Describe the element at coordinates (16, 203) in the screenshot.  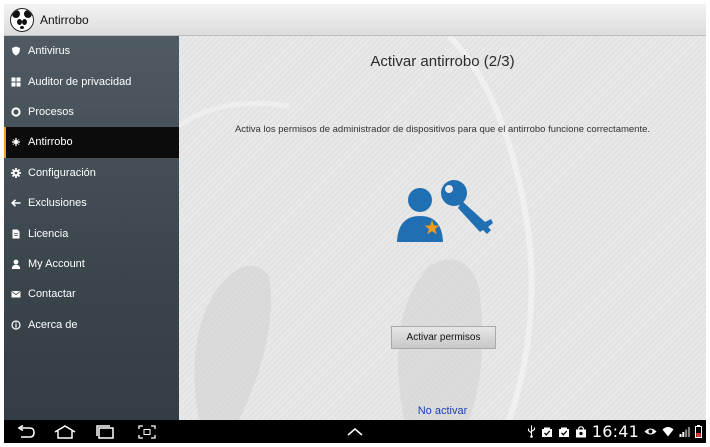
I see `arrow-left-icon` at that location.